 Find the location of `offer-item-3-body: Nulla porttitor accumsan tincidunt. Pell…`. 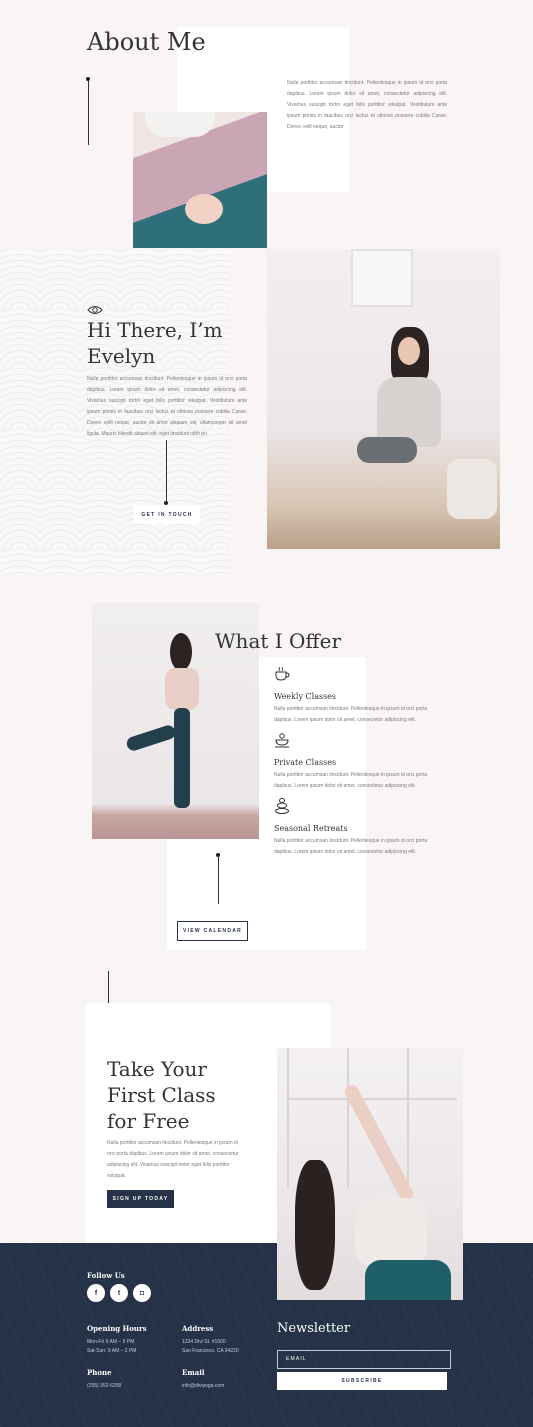

offer-item-3-body: Nulla porttitor accumsan tincidunt. Pell… is located at coordinates (351, 846).